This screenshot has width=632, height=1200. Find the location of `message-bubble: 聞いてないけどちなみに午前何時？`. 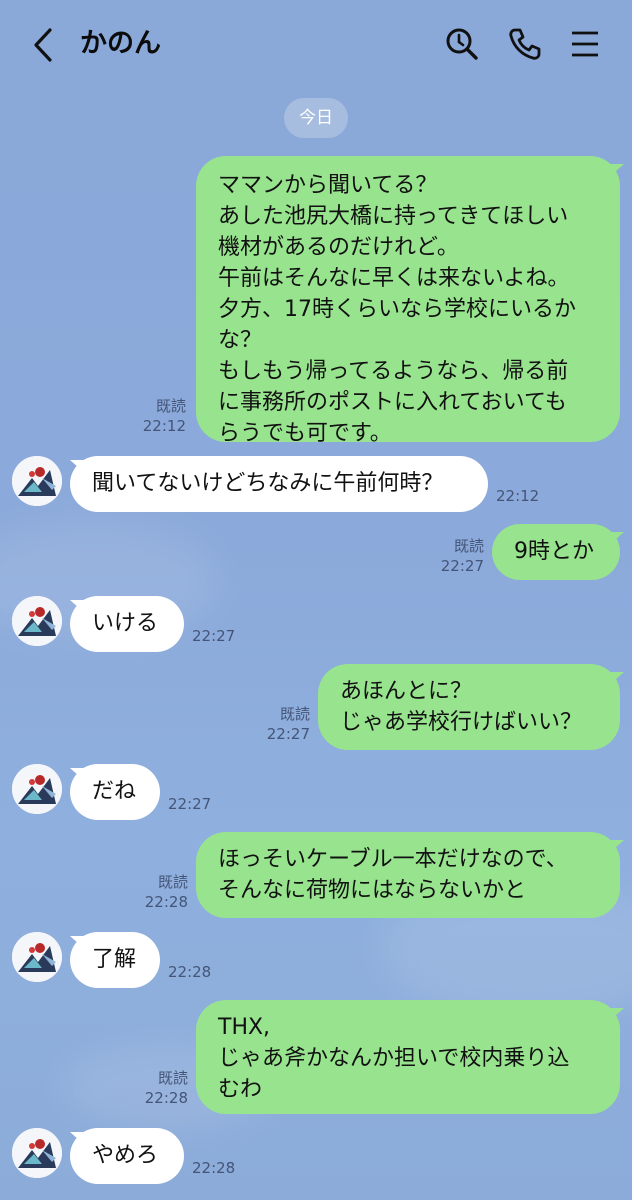

message-bubble: 聞いてないけどちなみに午前何時？ is located at coordinates (279, 484).